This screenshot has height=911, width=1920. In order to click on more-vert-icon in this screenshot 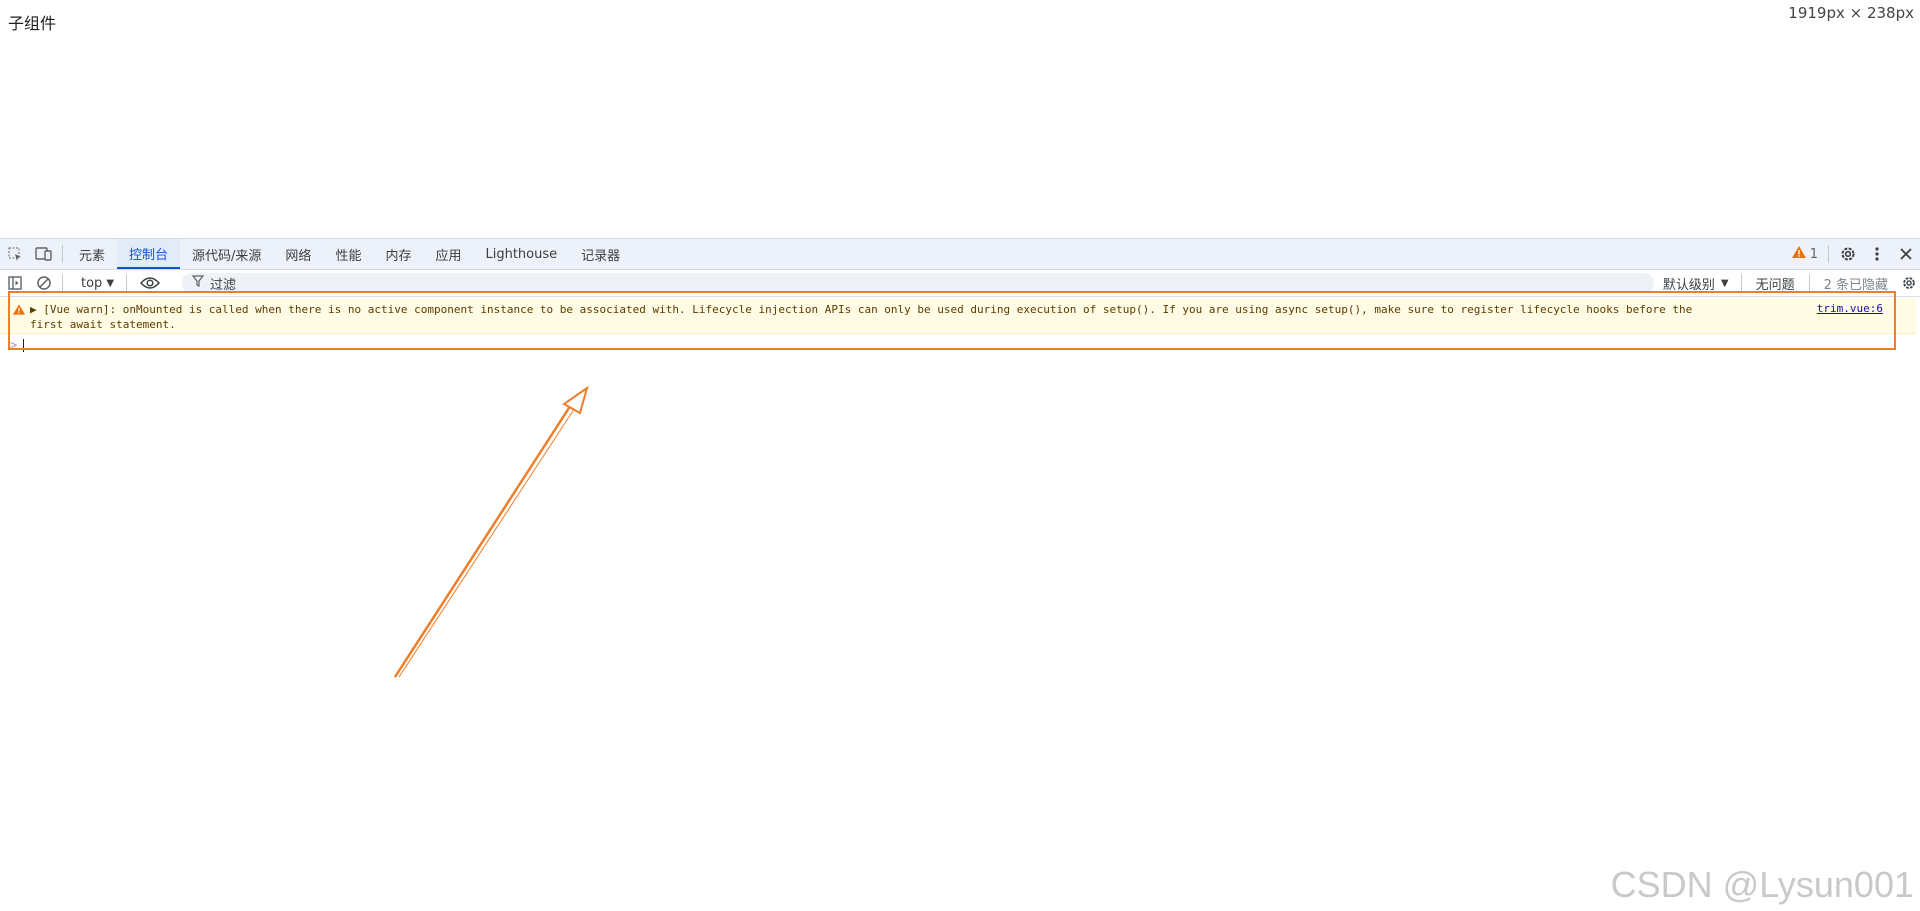, I will do `click(1876, 254)`.